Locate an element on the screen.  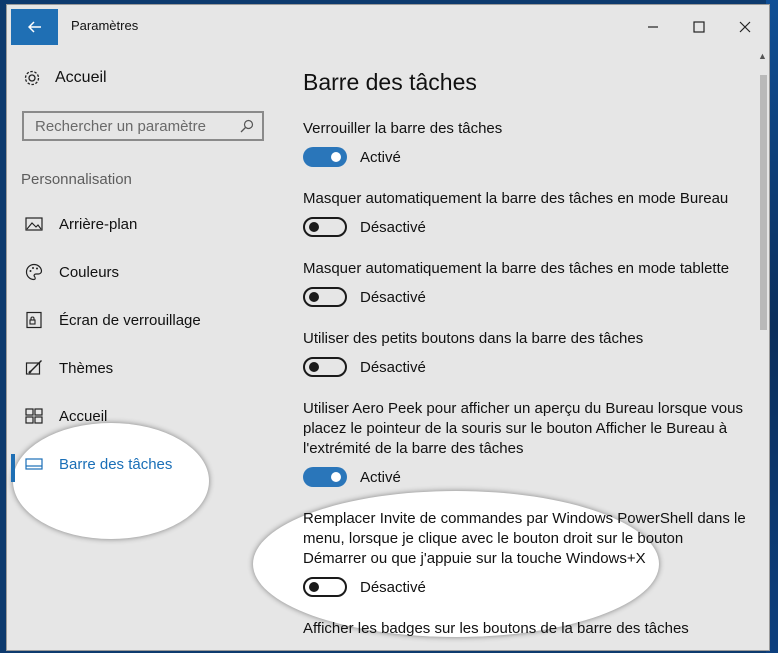
maximize-button is located at coordinates (699, 27).